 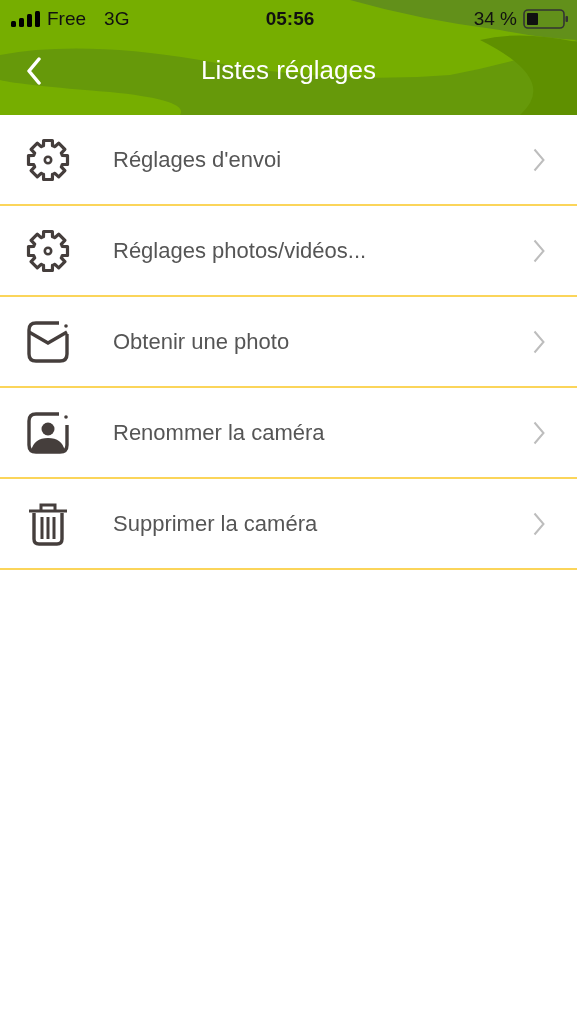 What do you see at coordinates (48, 341) in the screenshot?
I see `envelope-icon` at bounding box center [48, 341].